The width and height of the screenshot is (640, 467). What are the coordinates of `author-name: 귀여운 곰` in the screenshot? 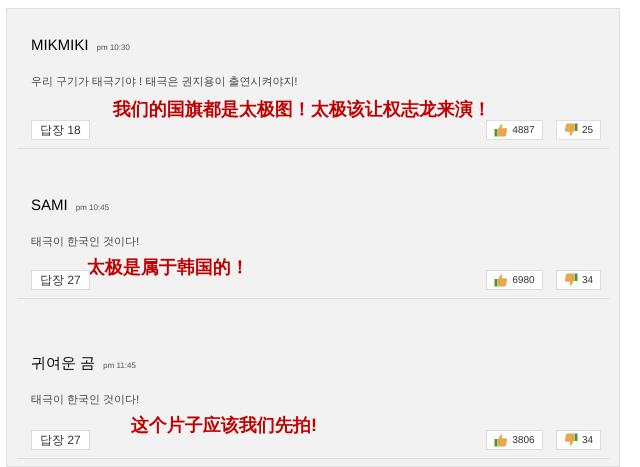 It's located at (63, 364).